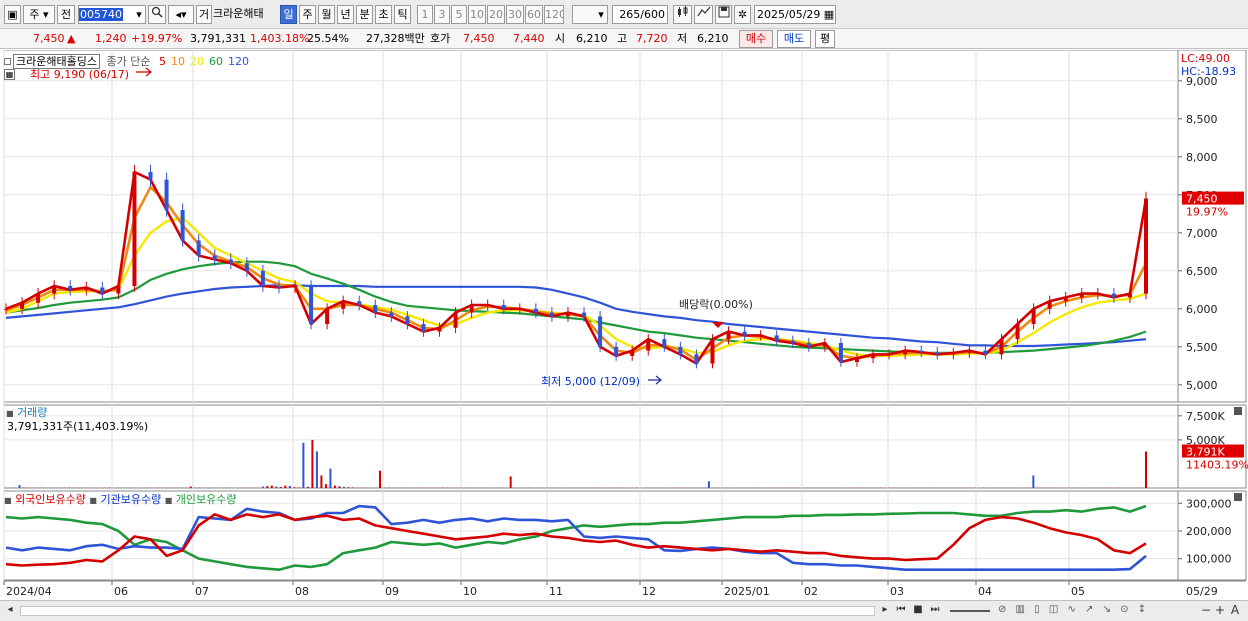  Describe the element at coordinates (121, 591) in the screenshot. I see `x-tick-label: 06` at that location.